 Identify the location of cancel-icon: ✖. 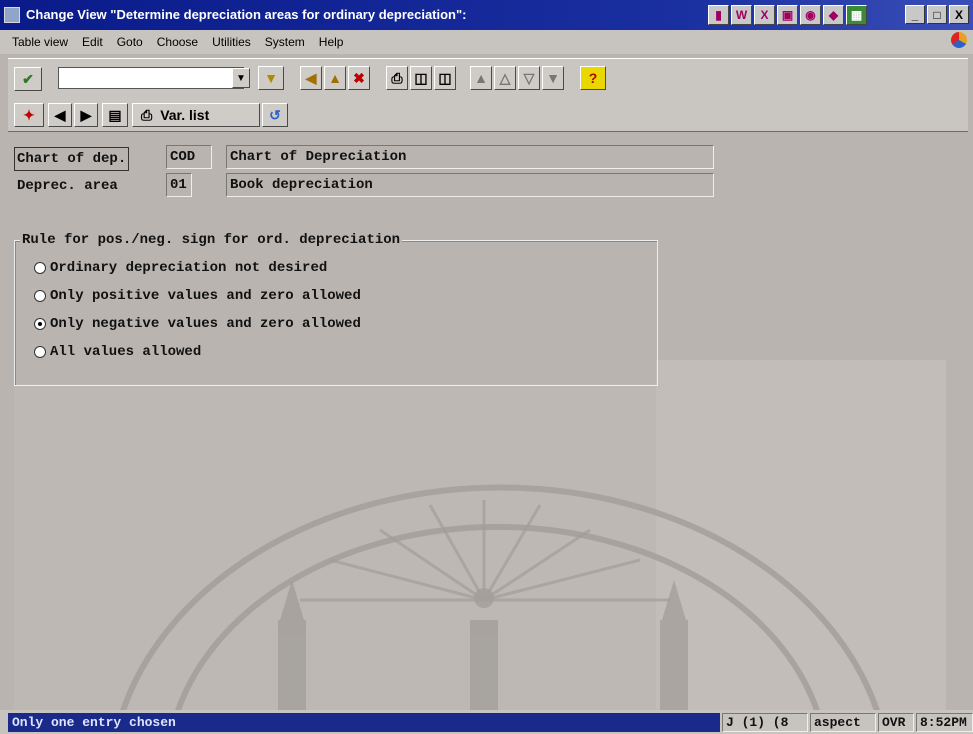
(359, 78).